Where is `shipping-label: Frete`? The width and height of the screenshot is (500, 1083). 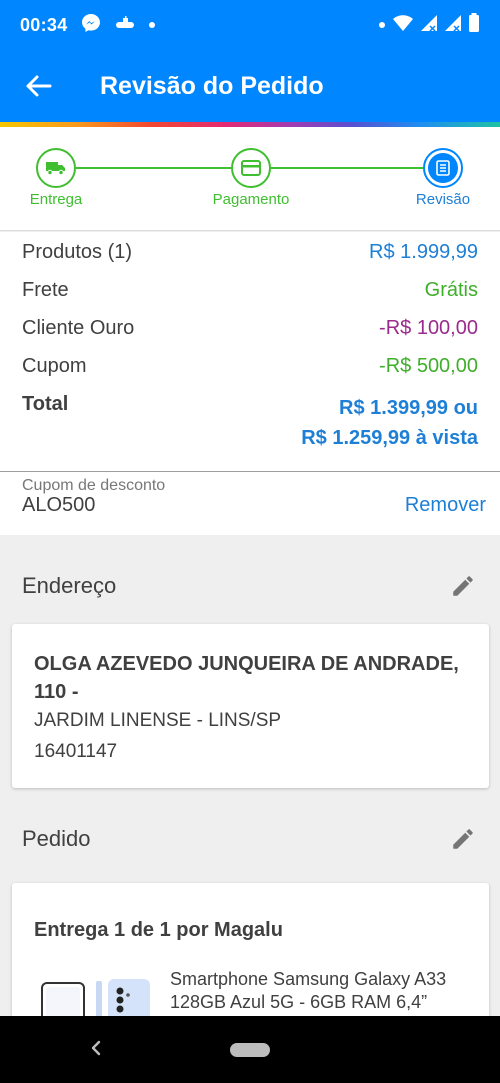 shipping-label: Frete is located at coordinates (45, 290).